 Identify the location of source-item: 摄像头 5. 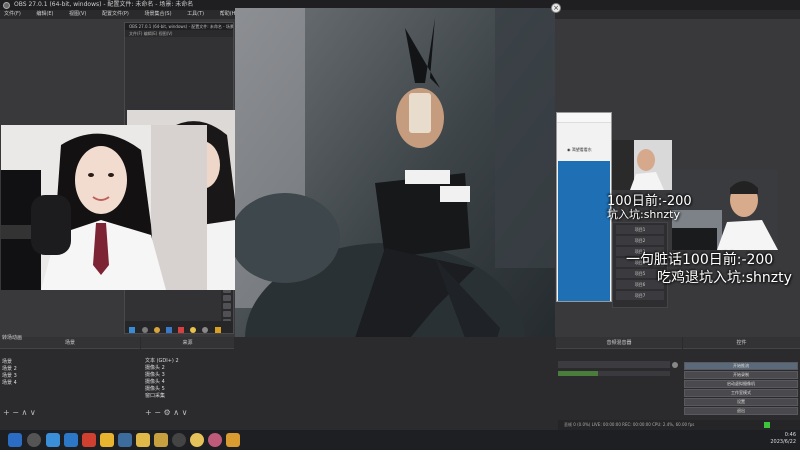
(188, 389).